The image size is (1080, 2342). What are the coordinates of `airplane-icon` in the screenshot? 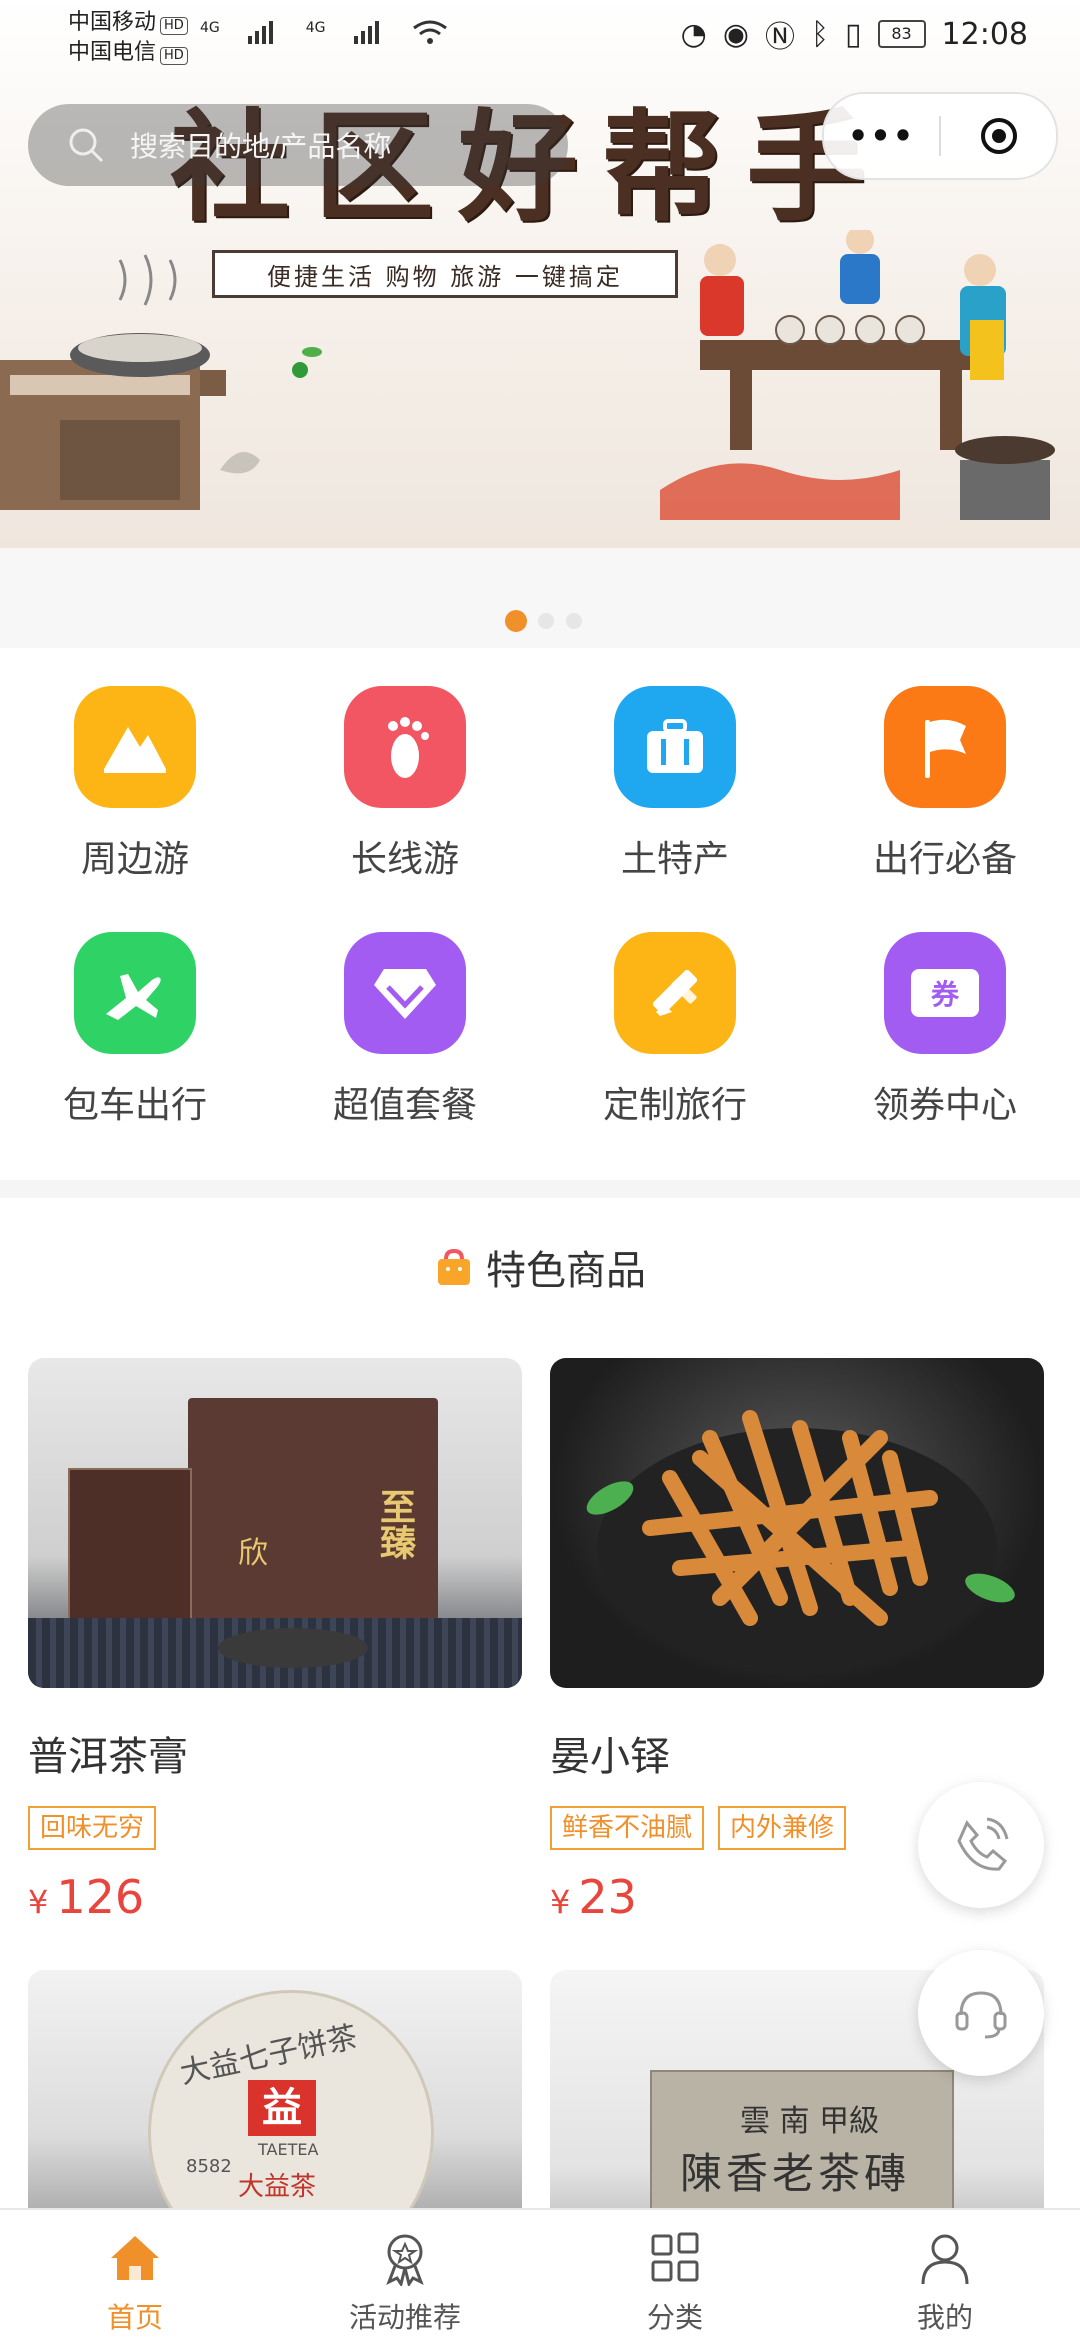 It's located at (135, 993).